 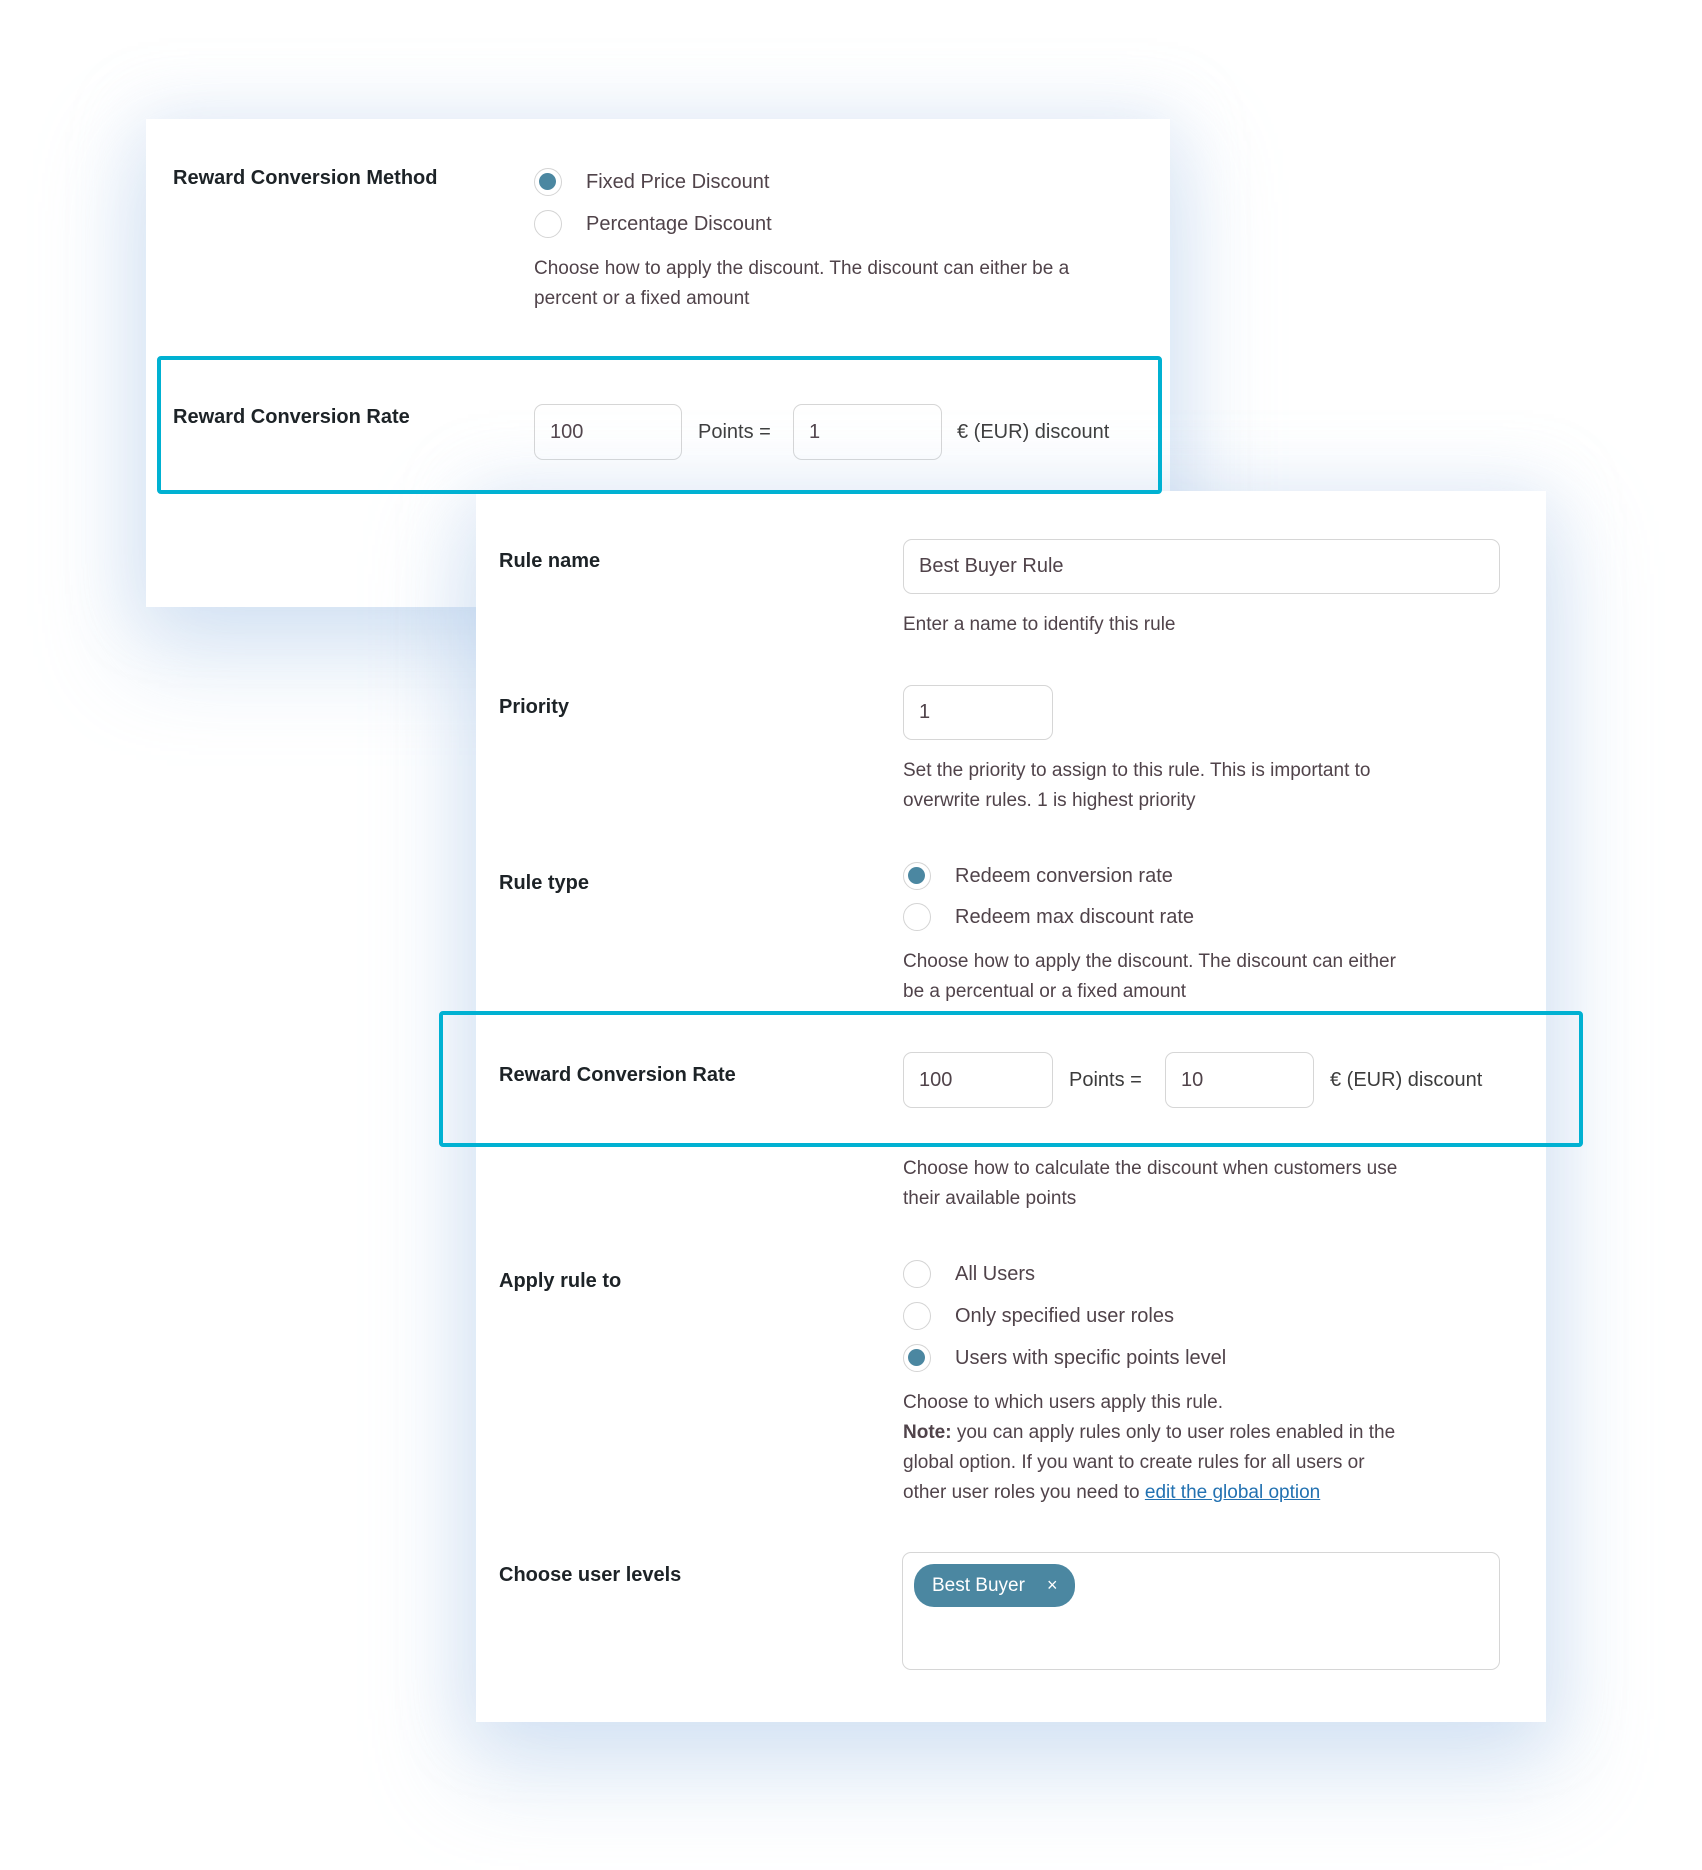 I want to click on radio-percentage-discount, so click(x=548, y=224).